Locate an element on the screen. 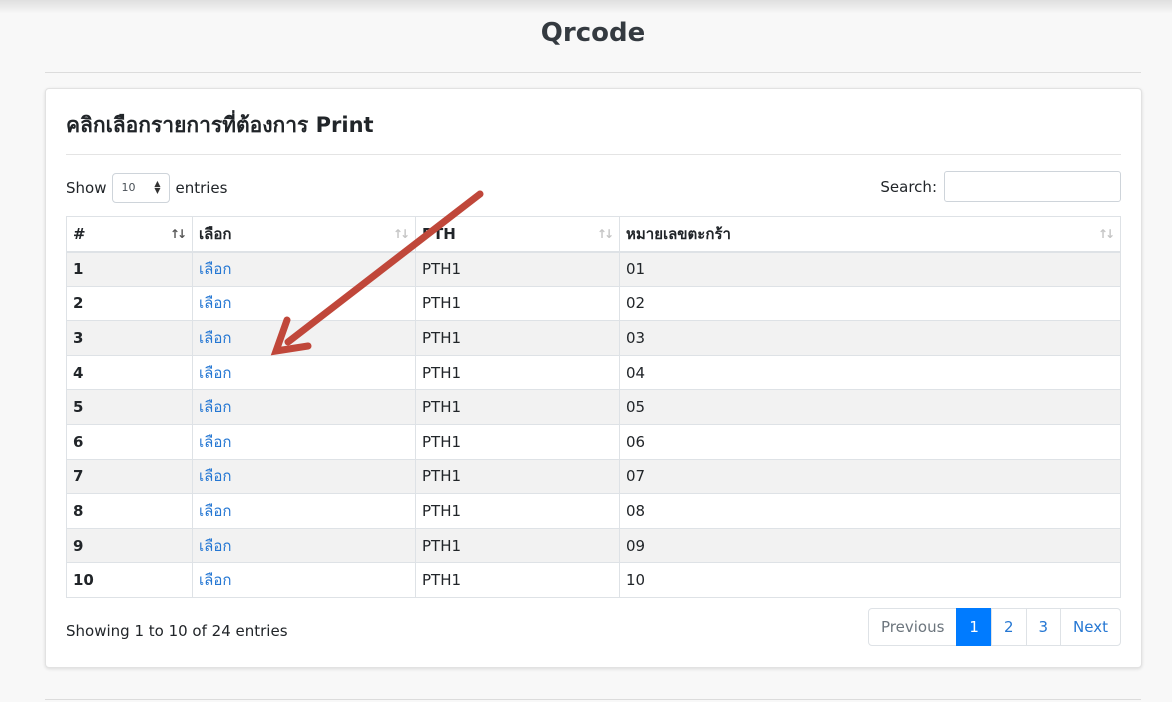 The width and height of the screenshot is (1172, 702). header-basket: หมายเลขตะกร้า ↑↓ is located at coordinates (870, 234).